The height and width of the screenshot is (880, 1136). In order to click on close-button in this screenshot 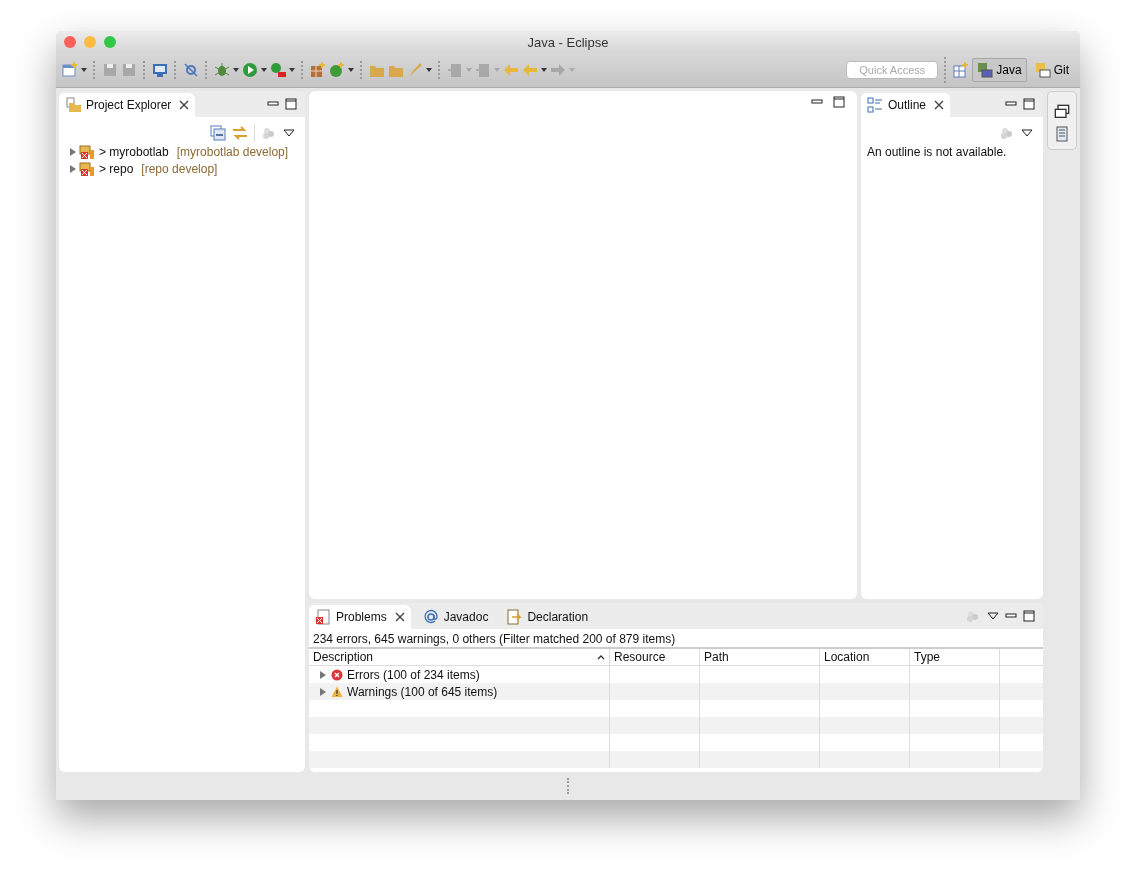, I will do `click(70, 42)`.